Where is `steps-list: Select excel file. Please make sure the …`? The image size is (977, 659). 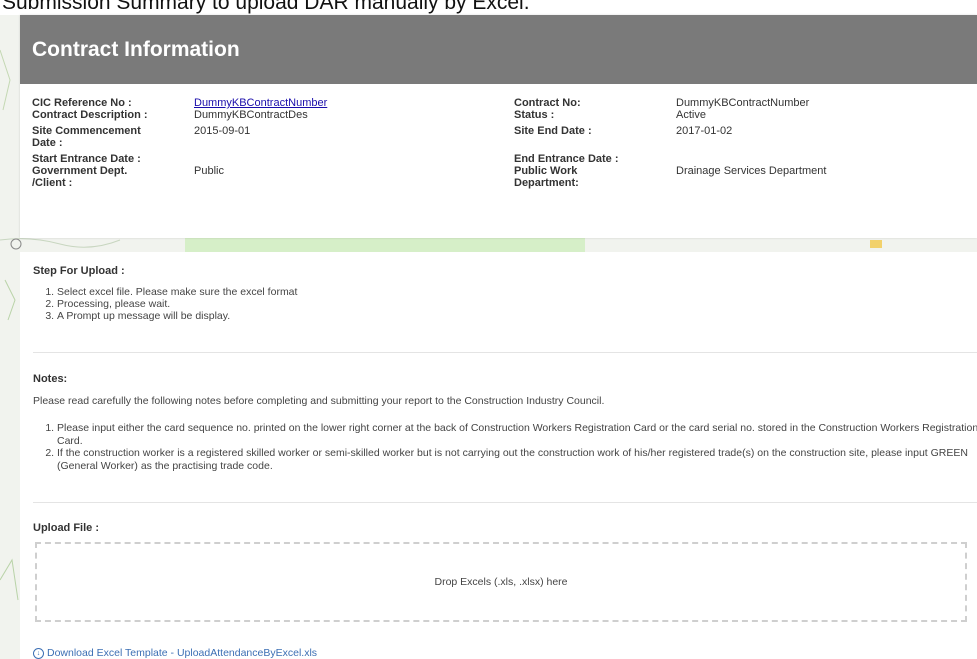 steps-list: Select excel file. Please make sure the … is located at coordinates (165, 304).